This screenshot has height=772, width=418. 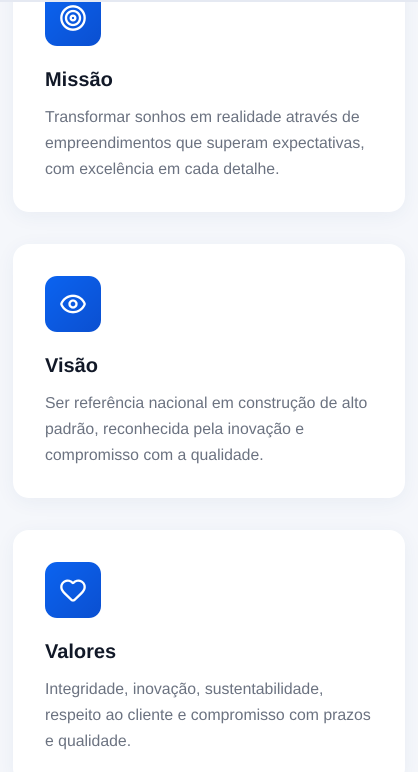 What do you see at coordinates (208, 716) in the screenshot?
I see `card-description: Integridade, inovação, sustentabilidade, respeito ao cliente e compromisso com prazos e qualidade.` at bounding box center [208, 716].